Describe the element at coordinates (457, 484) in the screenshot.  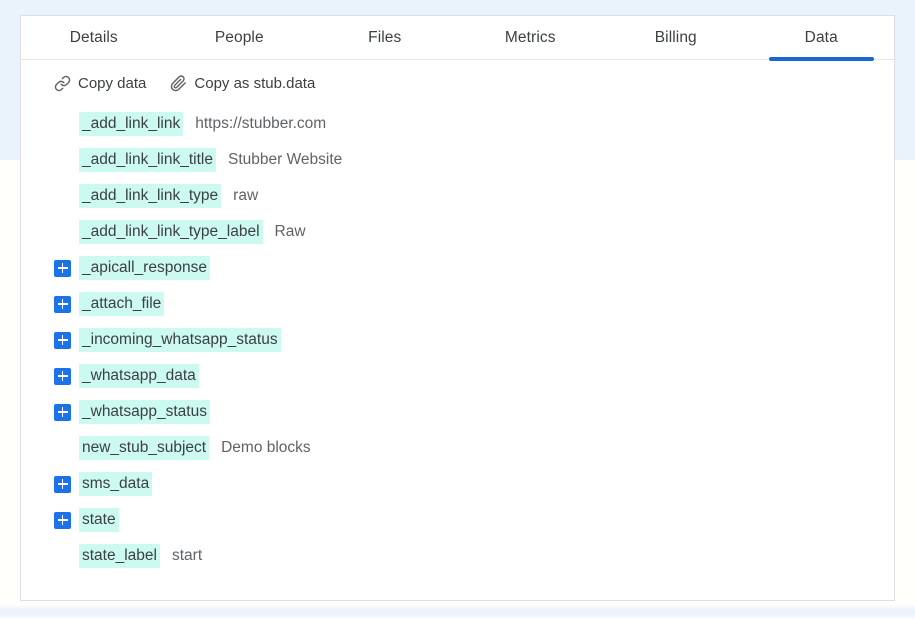
I see `data-row: sms_data` at that location.